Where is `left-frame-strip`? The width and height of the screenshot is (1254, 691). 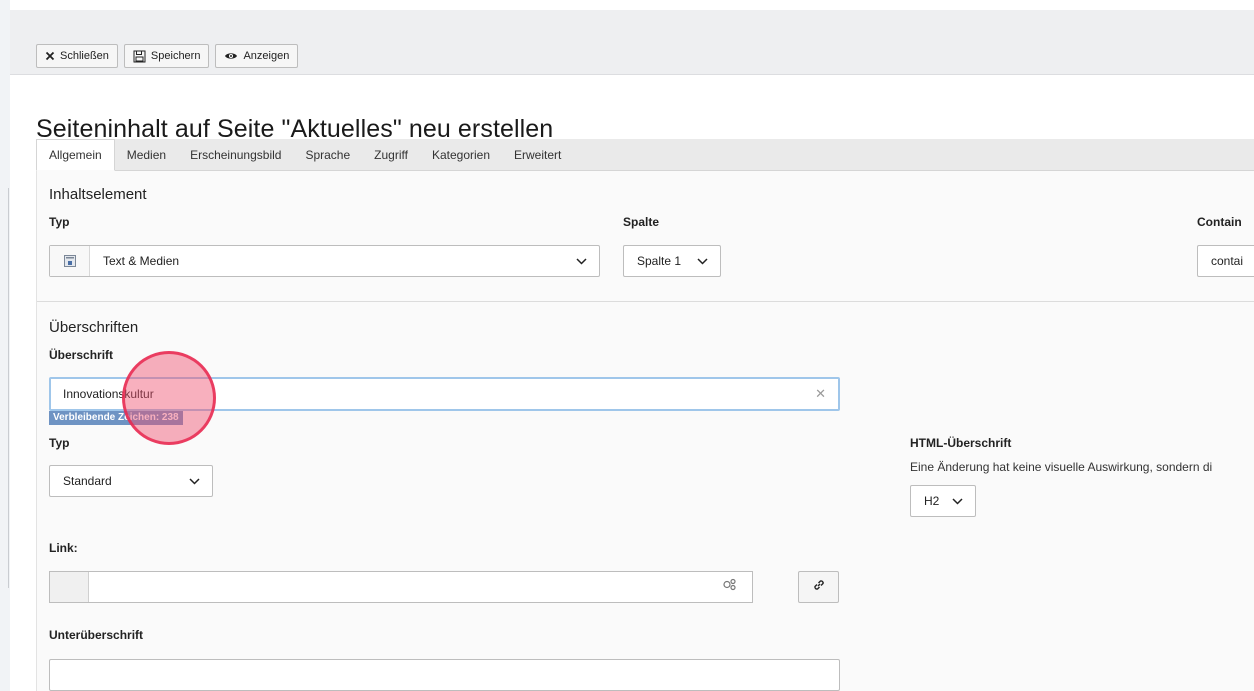
left-frame-strip is located at coordinates (5, 345).